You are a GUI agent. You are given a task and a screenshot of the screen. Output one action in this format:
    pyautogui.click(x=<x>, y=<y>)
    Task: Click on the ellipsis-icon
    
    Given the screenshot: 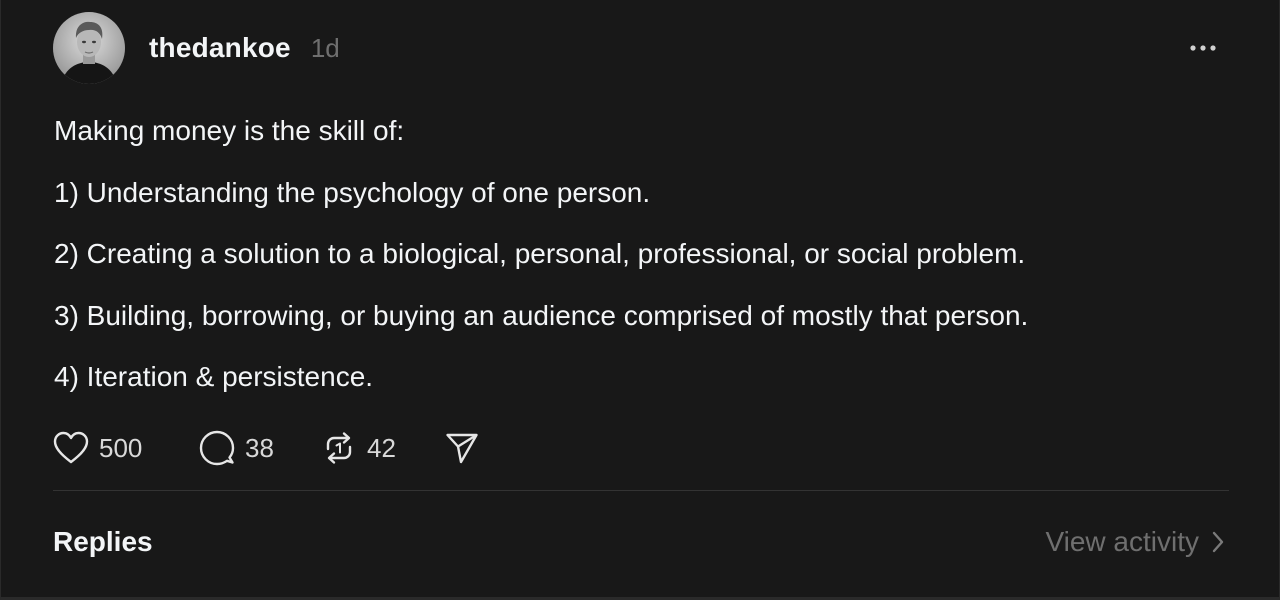 What is the action you would take?
    pyautogui.click(x=1203, y=48)
    